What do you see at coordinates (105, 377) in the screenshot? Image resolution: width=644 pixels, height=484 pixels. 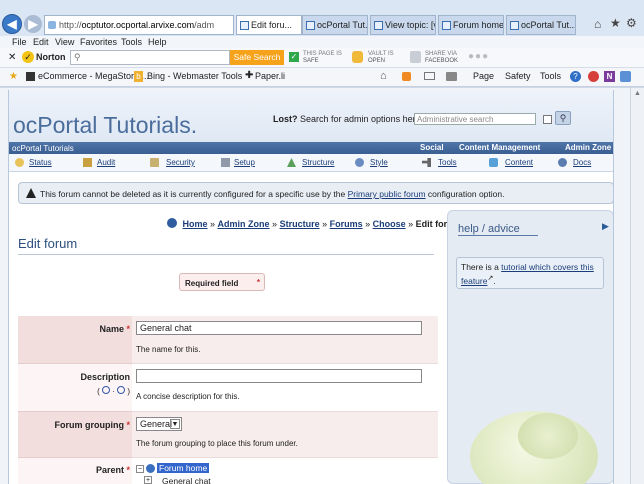 I see `description-label: Description` at bounding box center [105, 377].